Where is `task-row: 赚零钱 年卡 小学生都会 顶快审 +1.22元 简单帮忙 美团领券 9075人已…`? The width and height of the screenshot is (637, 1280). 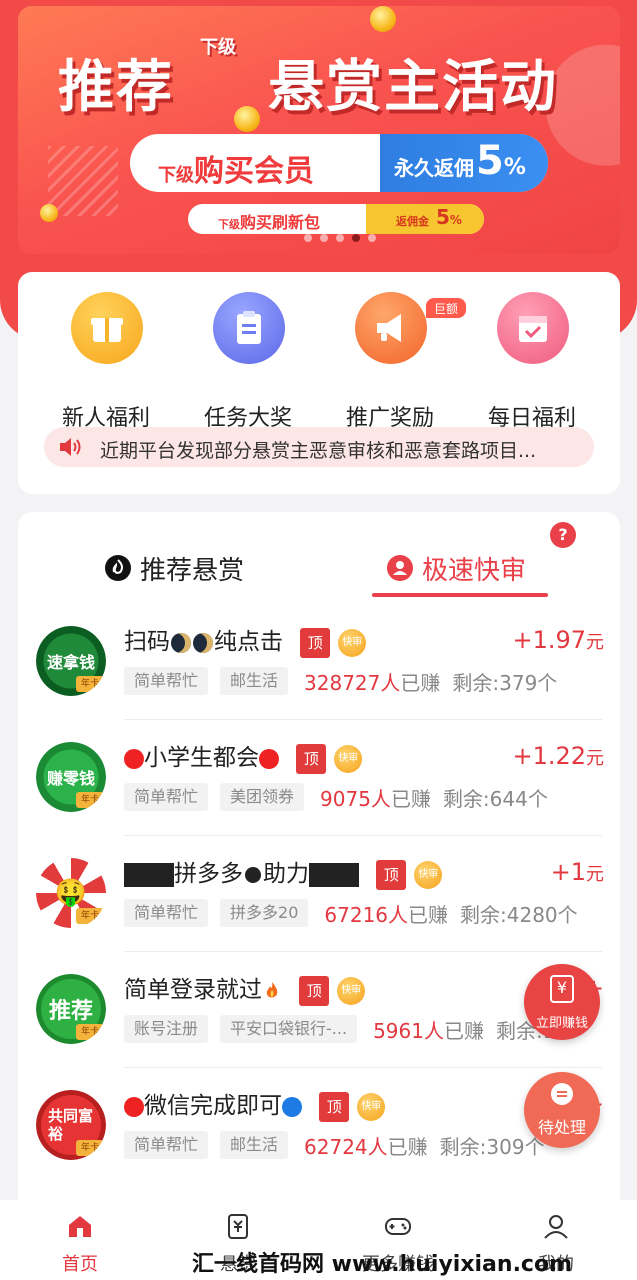 task-row: 赚零钱 年卡 小学生都会 顶快审 +1.22元 简单帮忙 美团领券 9075人已… is located at coordinates (319, 778).